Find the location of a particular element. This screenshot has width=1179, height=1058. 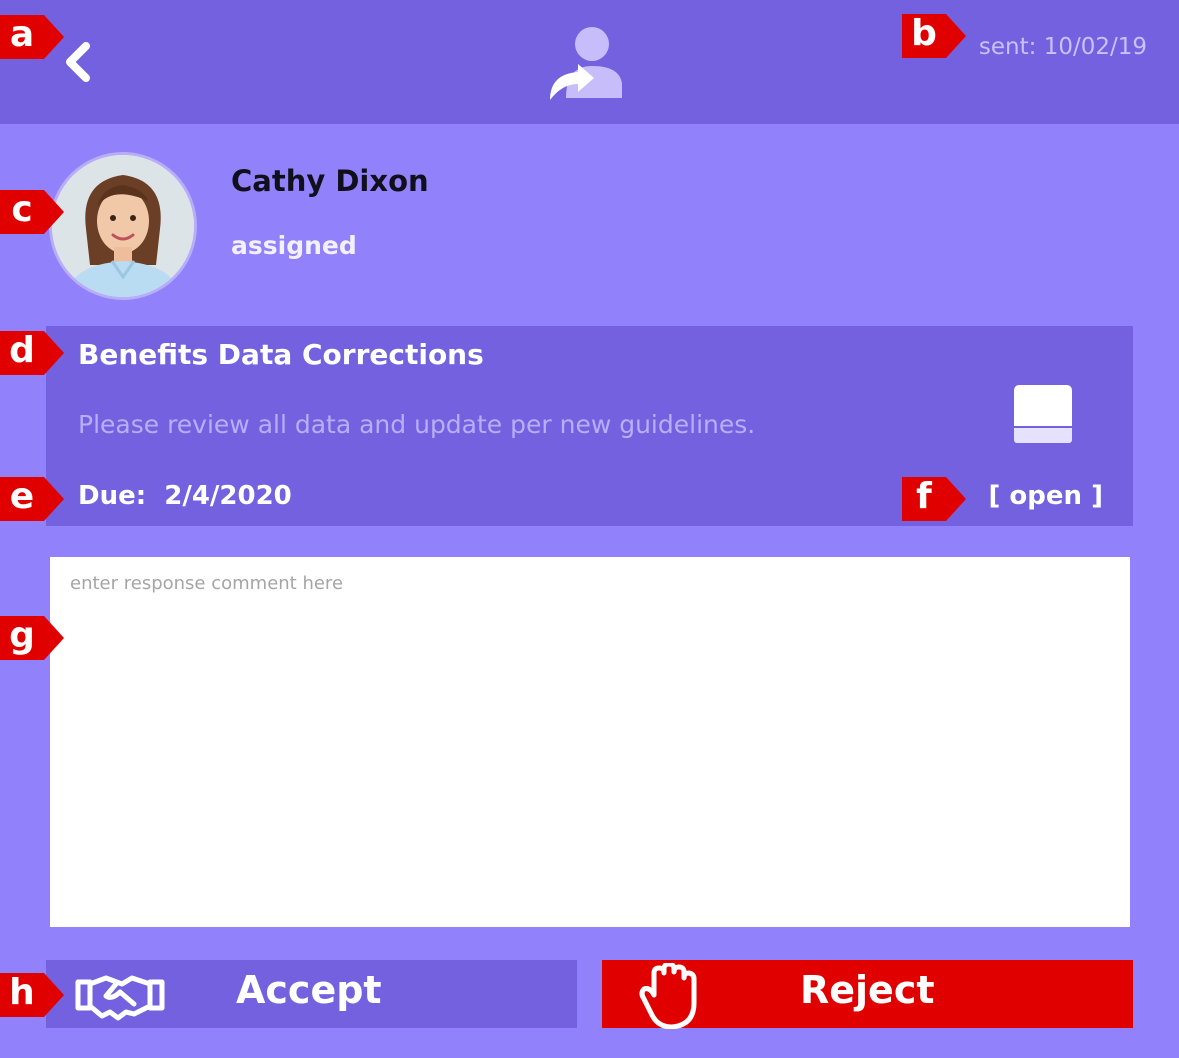

assignee-name: Cathy Dixon is located at coordinates (330, 181).